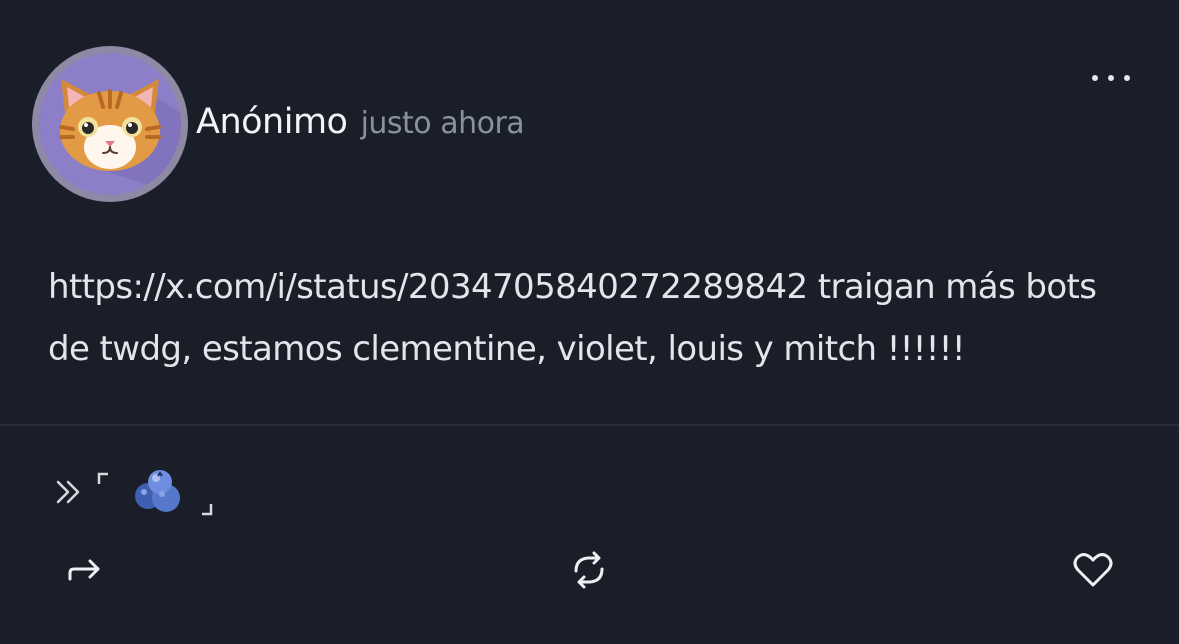  Describe the element at coordinates (120, 137) in the screenshot. I see `cat-avatar-icon` at that location.